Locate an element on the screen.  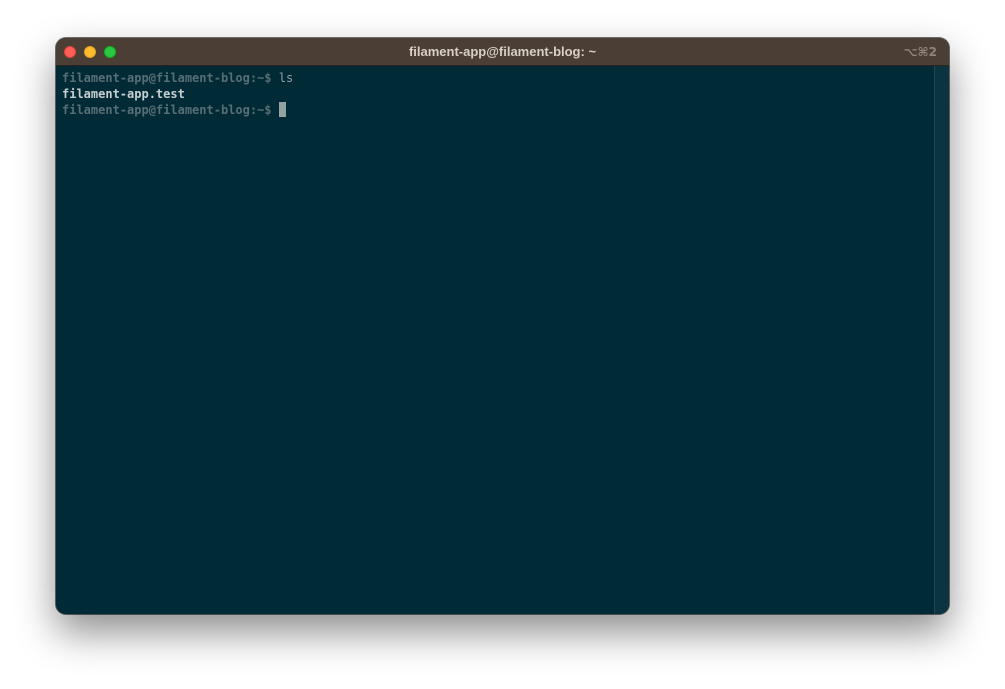
terminal-line: filament-app@filament-blog:~$ ls is located at coordinates (498, 78).